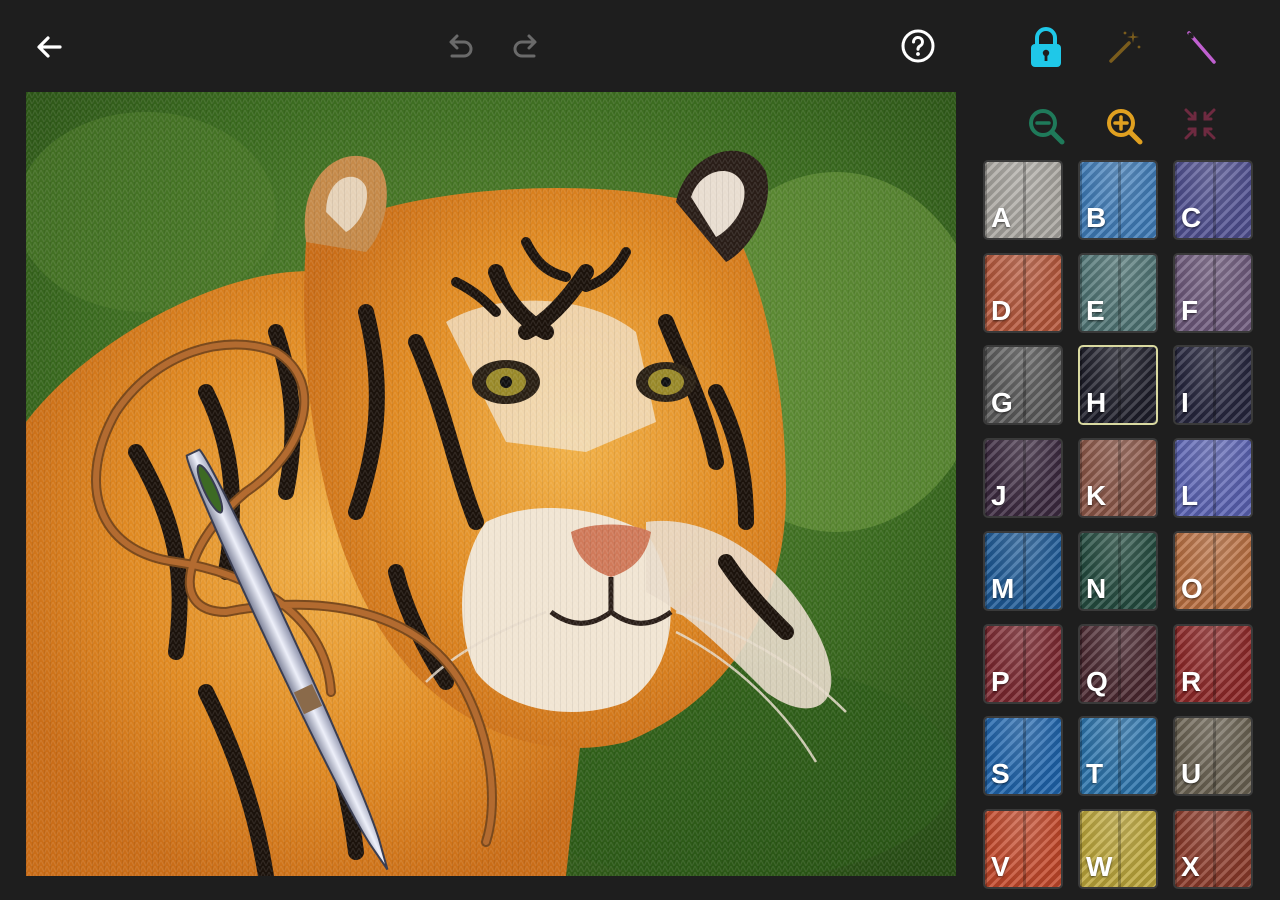 The height and width of the screenshot is (900, 1280). What do you see at coordinates (1023, 664) in the screenshot?
I see `swatch-p: P` at bounding box center [1023, 664].